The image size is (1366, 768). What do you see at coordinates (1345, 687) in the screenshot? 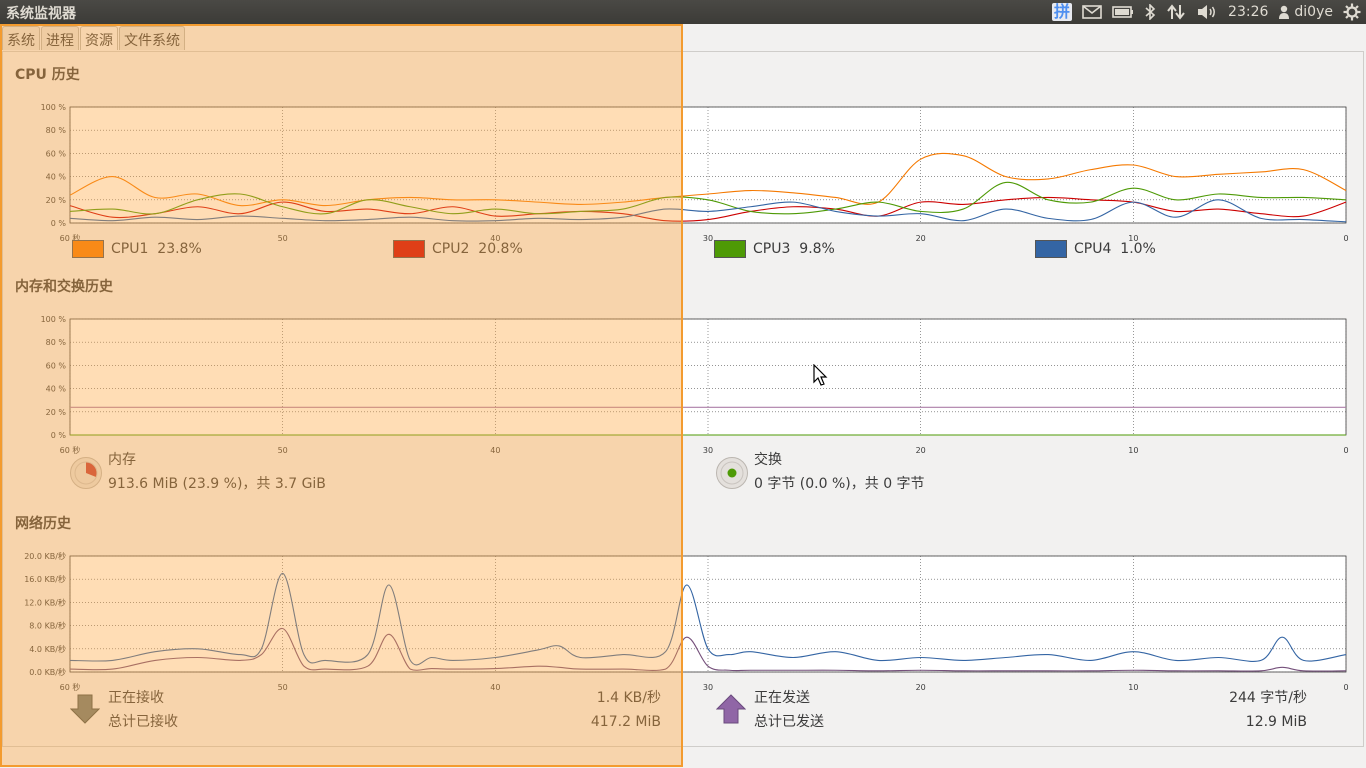
I see `network-x-tick-label: 0` at bounding box center [1345, 687].